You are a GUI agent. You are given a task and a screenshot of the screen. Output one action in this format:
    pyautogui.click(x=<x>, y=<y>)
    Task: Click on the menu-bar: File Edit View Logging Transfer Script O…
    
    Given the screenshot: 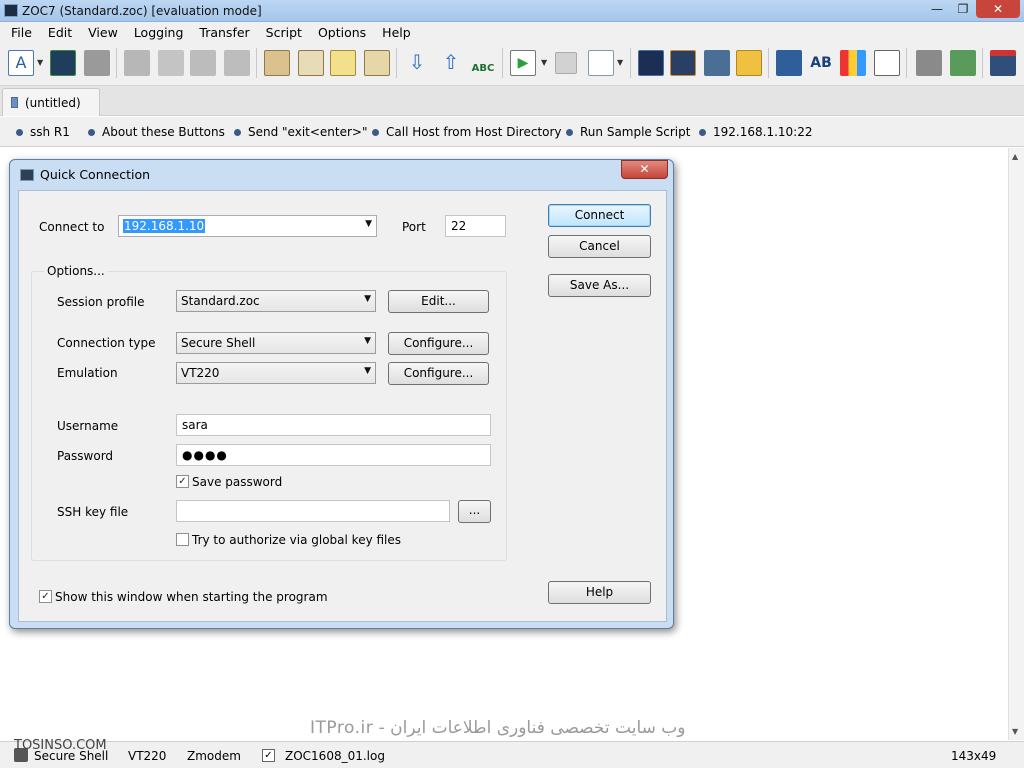 What is the action you would take?
    pyautogui.click(x=512, y=32)
    